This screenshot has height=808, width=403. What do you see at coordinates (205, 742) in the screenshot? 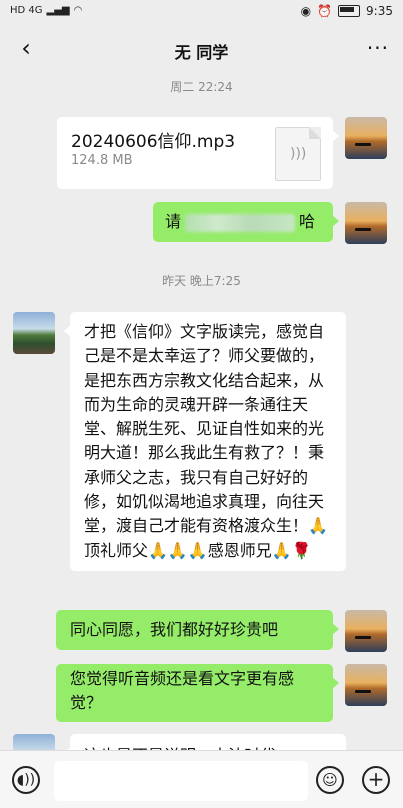
I see `message-bubble-them: 这也是不是说明，末法时代` at bounding box center [205, 742].